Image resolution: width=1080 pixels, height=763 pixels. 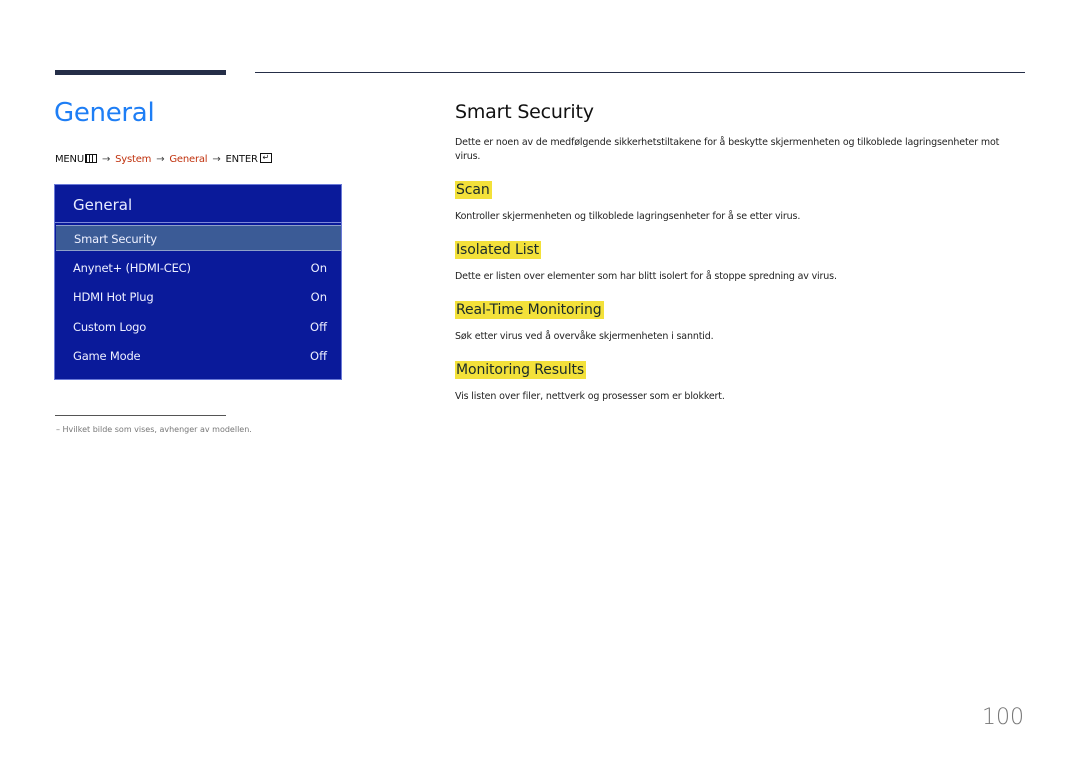 I want to click on menu-item-anynet: Anynet+ (HDMI-CEC) On, so click(x=198, y=268).